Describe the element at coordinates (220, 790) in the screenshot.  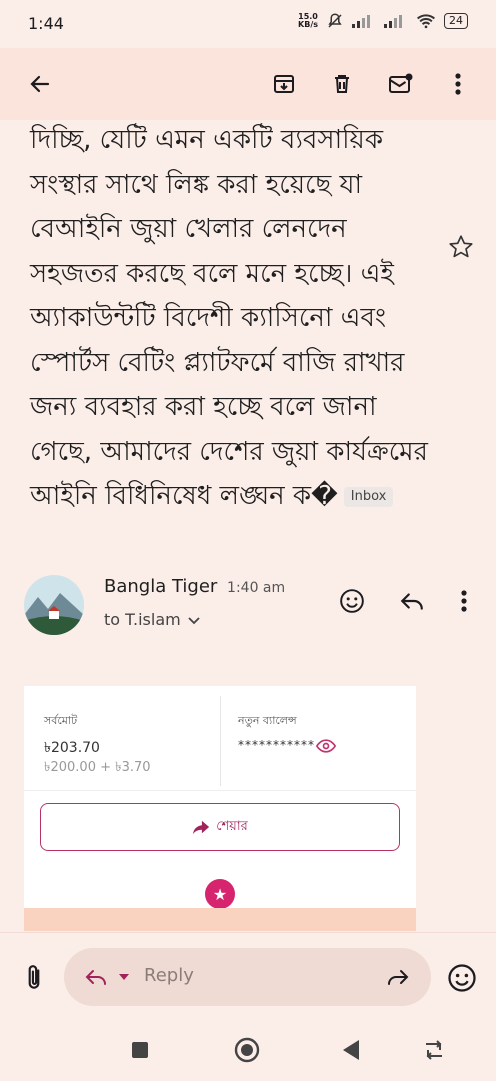
I see `card-separator` at that location.